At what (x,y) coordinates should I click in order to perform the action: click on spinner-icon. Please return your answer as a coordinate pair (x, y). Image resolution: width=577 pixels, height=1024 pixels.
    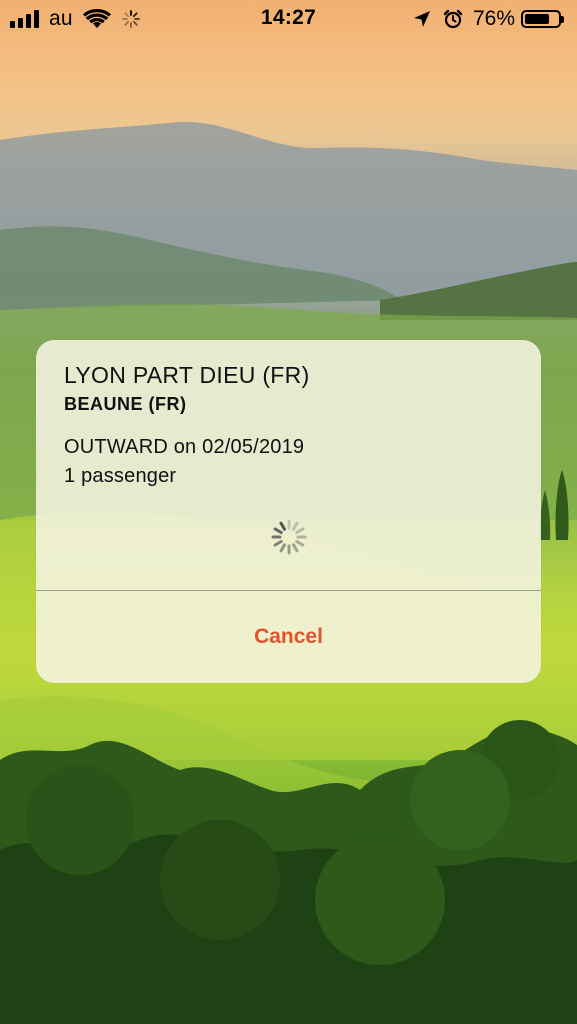
    Looking at the image, I should click on (289, 537).